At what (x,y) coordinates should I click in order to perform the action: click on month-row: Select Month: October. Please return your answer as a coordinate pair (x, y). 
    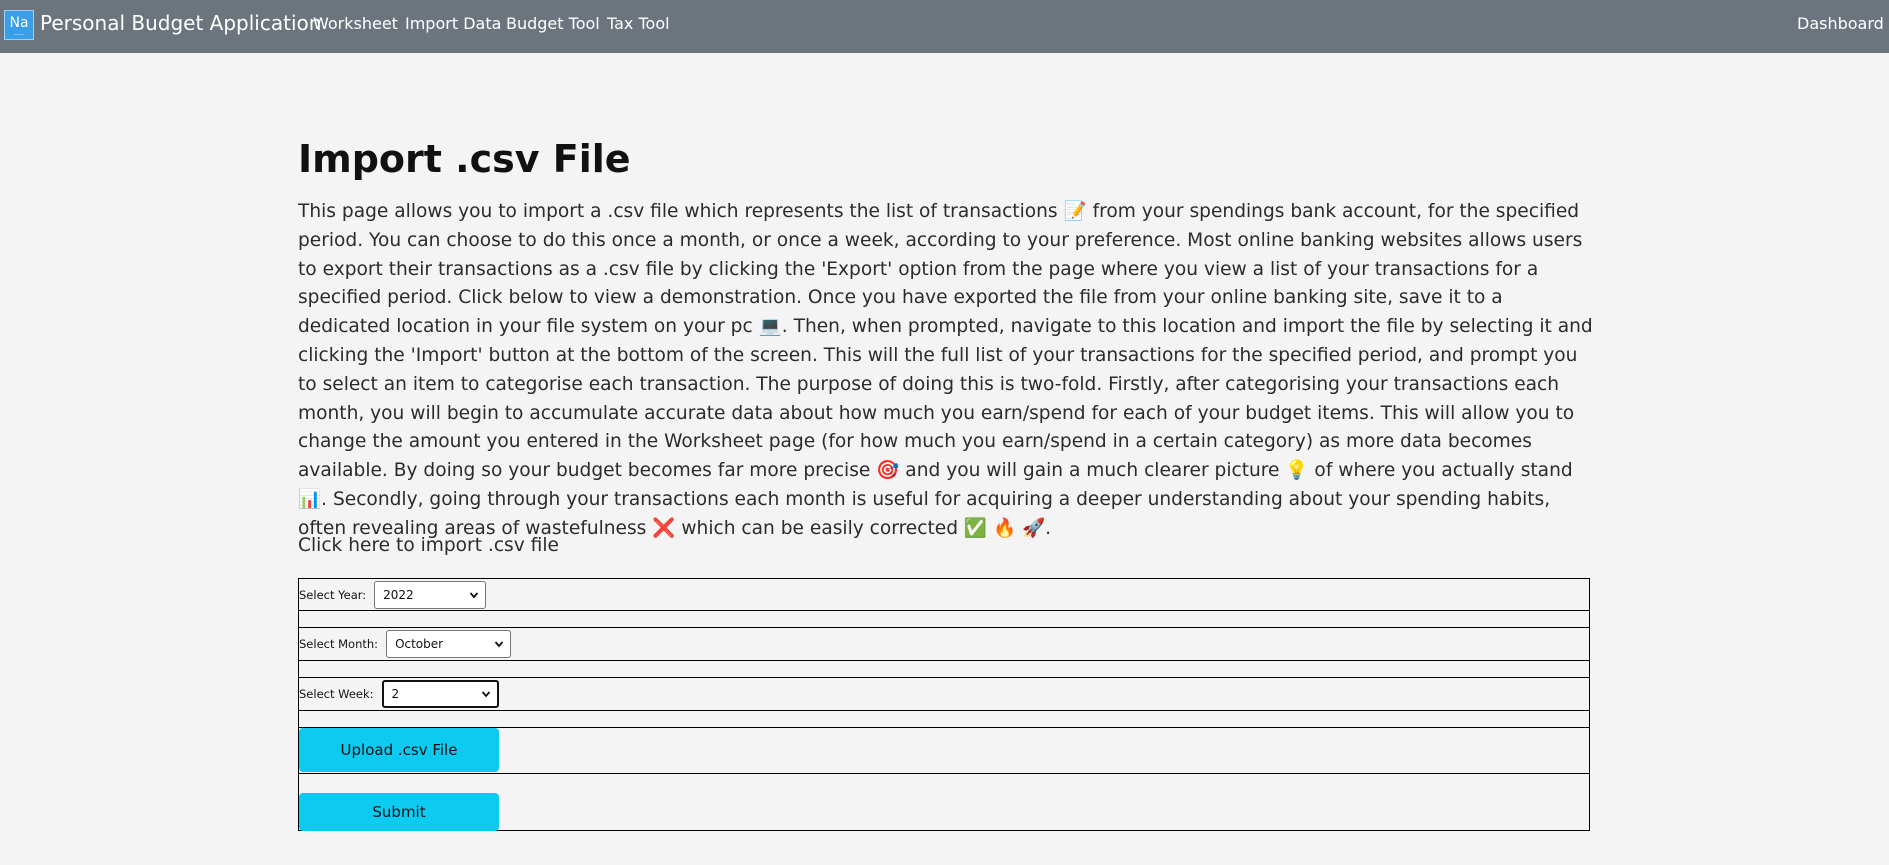
    Looking at the image, I should click on (944, 644).